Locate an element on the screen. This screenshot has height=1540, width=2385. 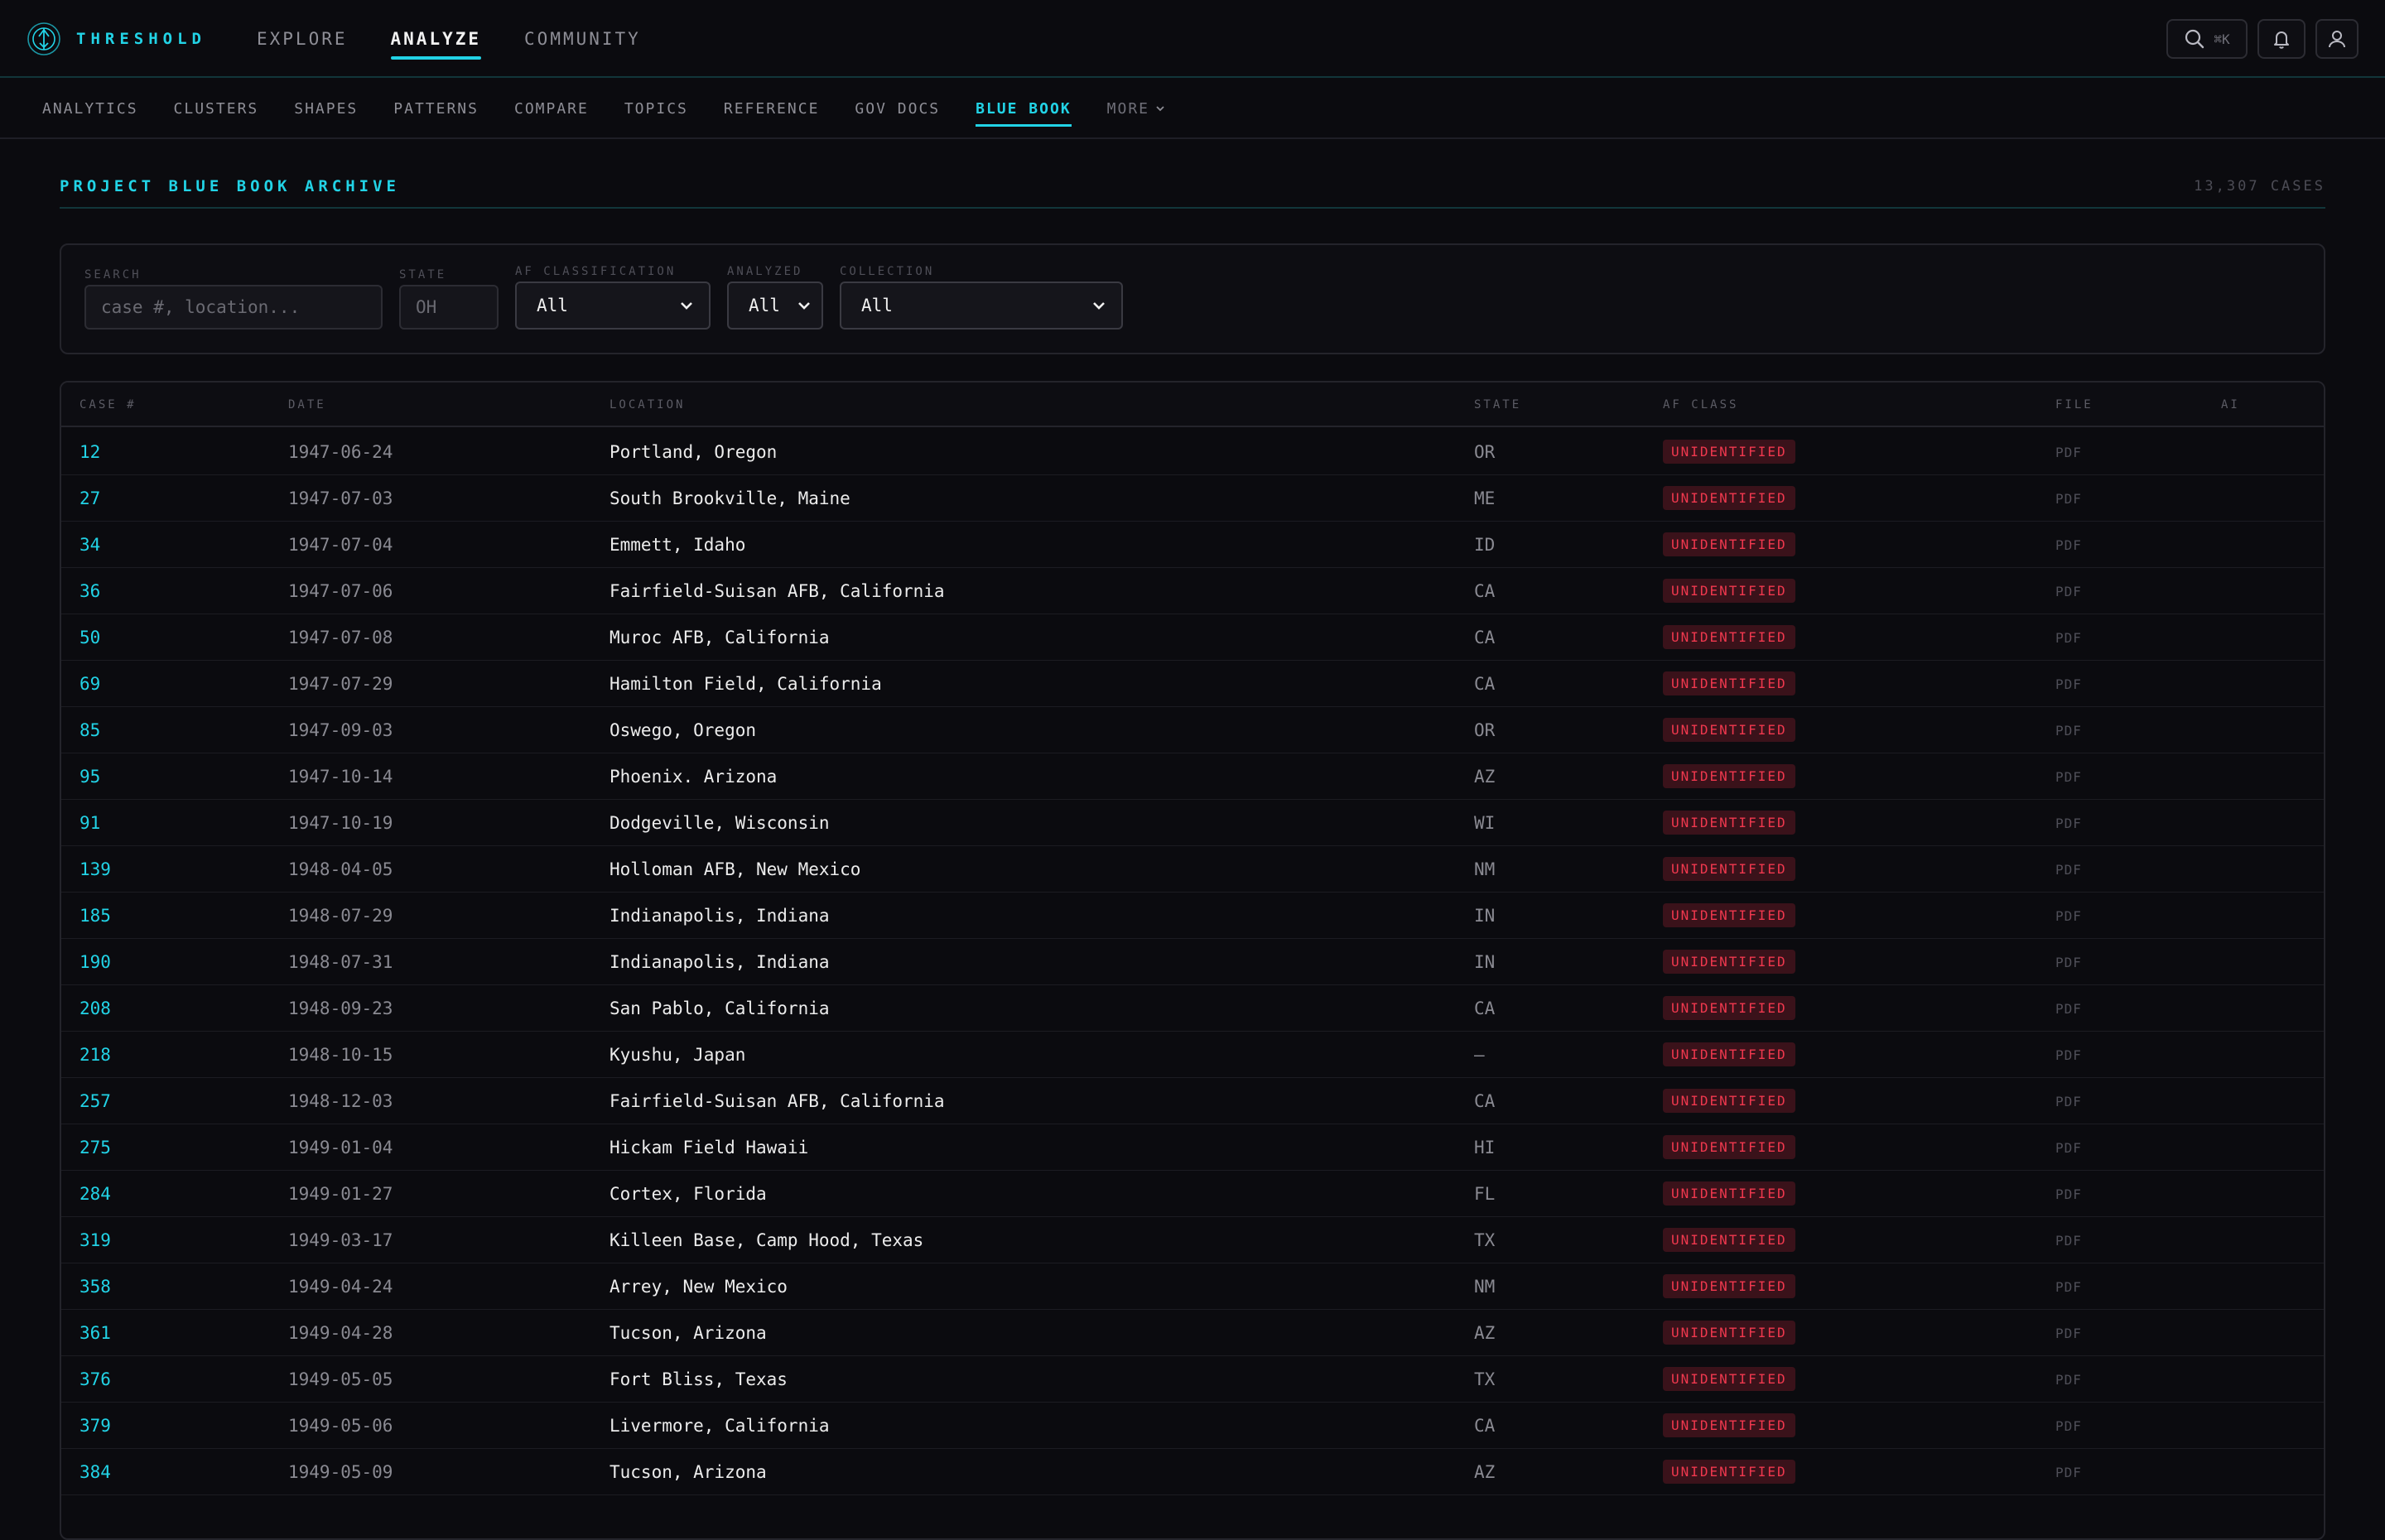
notifications-button is located at coordinates (2281, 39).